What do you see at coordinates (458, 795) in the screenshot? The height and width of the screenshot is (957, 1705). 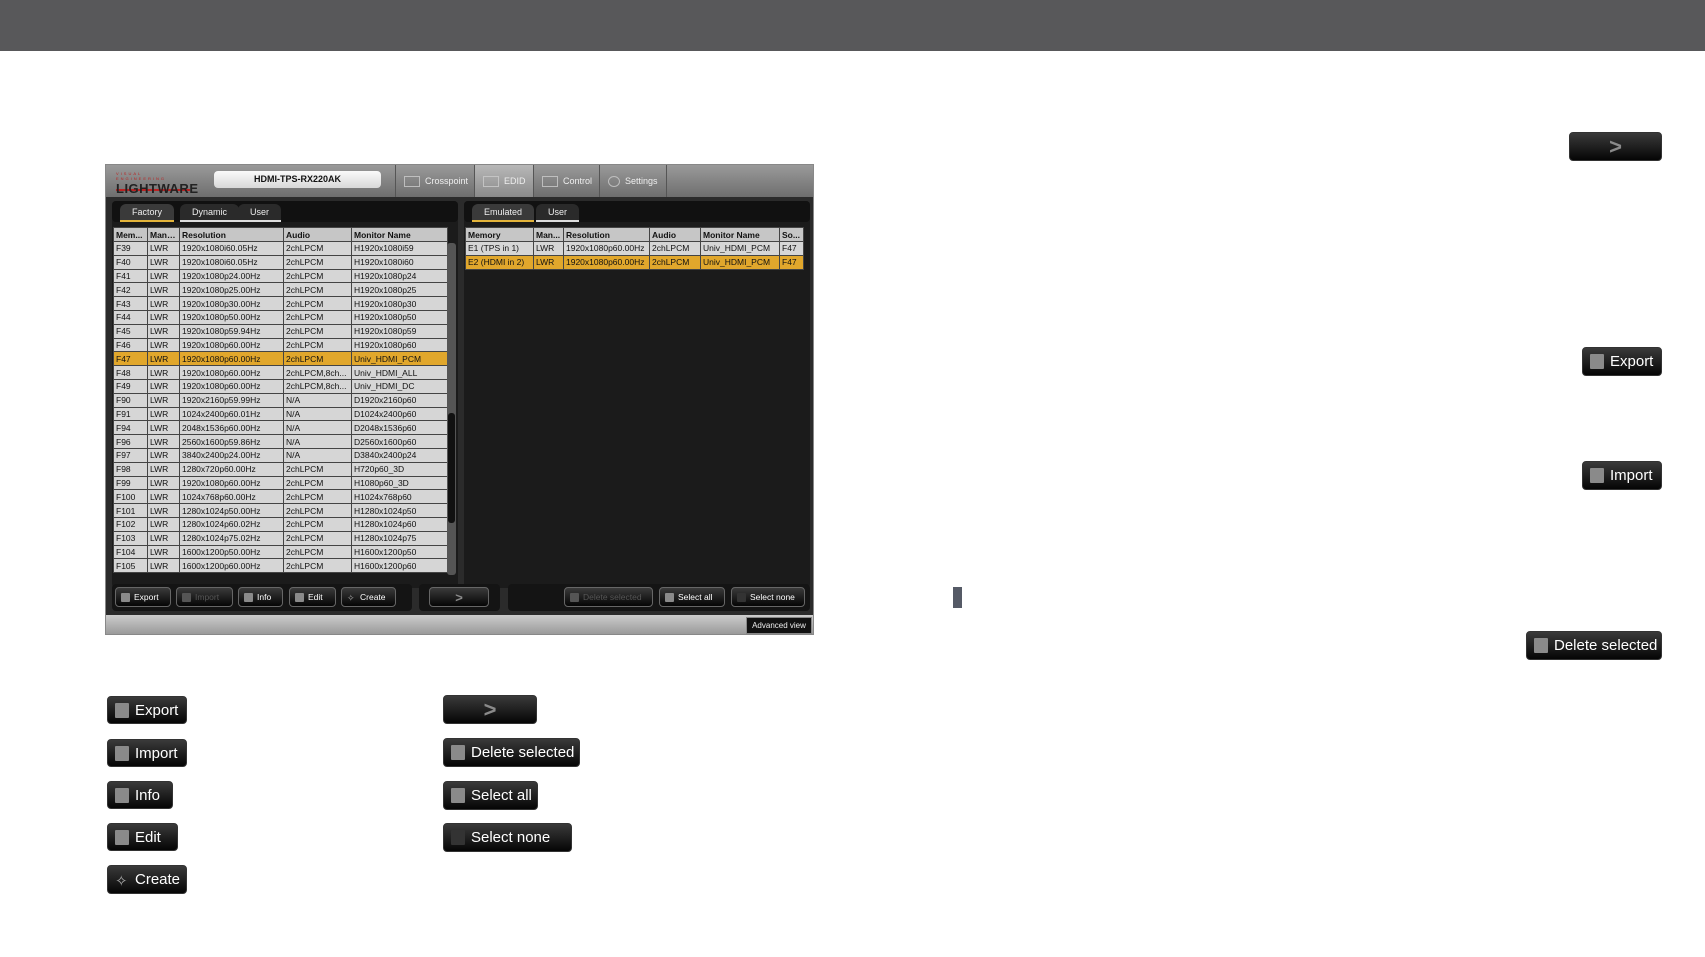 I see `select-all-icon` at bounding box center [458, 795].